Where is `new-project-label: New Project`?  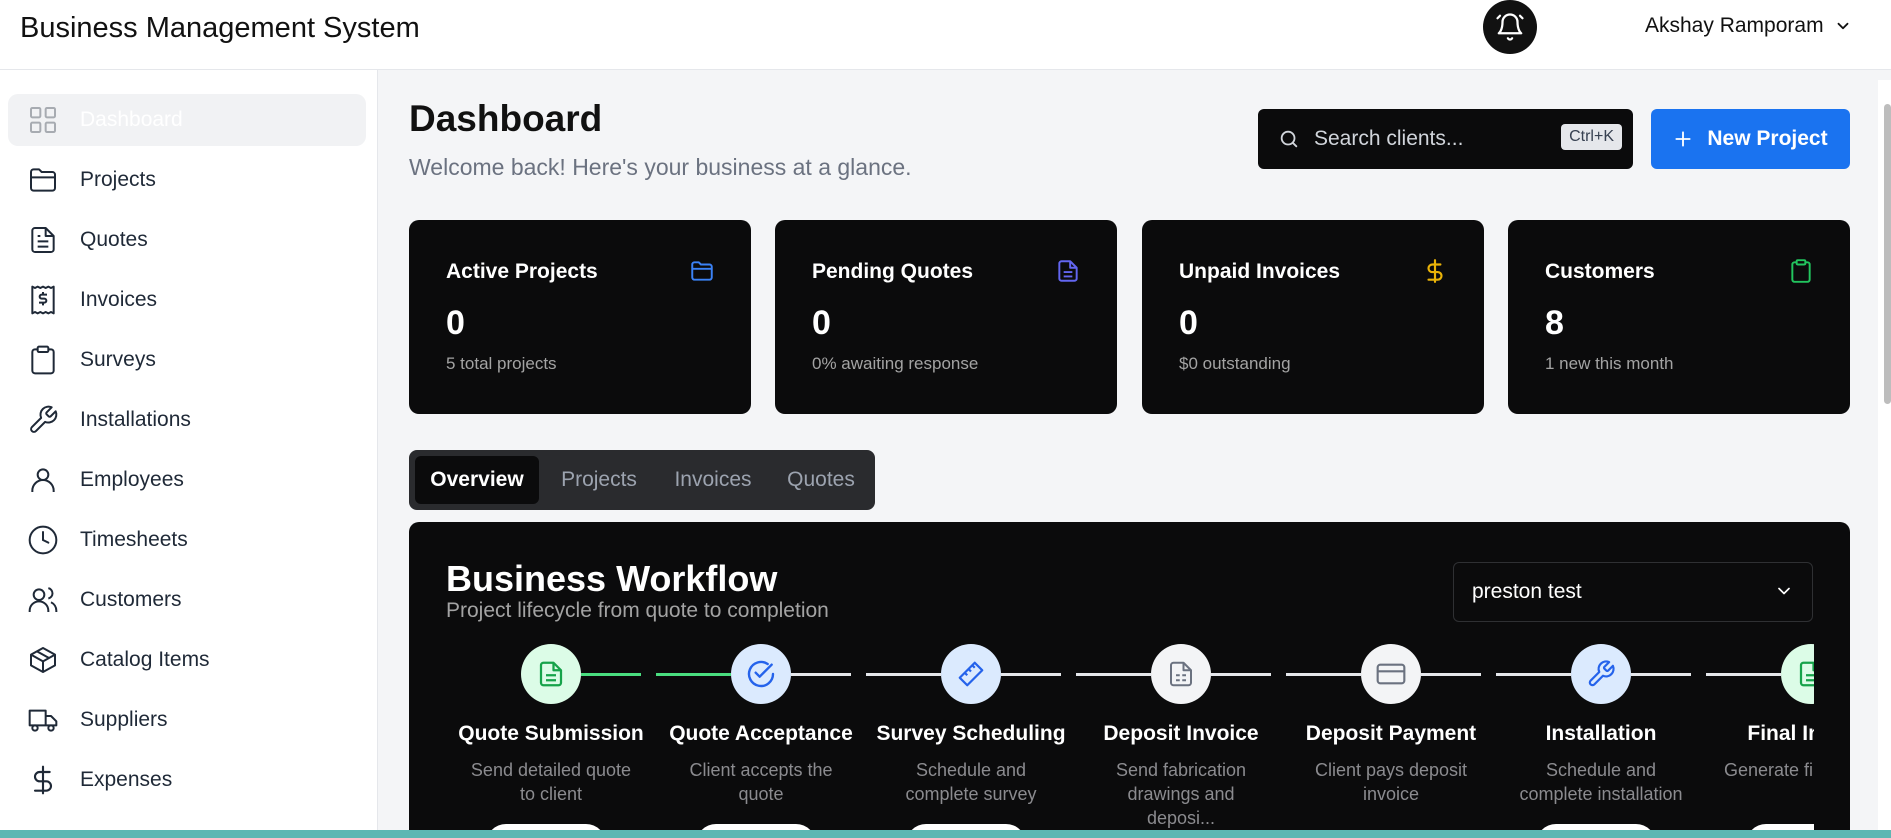
new-project-label: New Project is located at coordinates (1767, 138).